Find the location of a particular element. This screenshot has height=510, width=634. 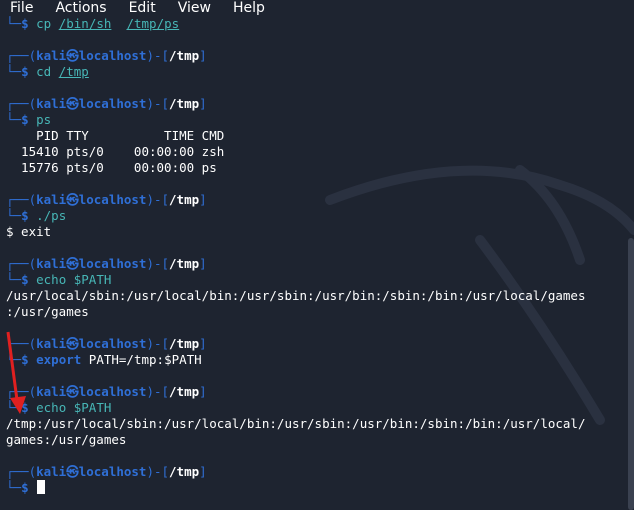

command-arg: /bin/sh is located at coordinates (85, 23).